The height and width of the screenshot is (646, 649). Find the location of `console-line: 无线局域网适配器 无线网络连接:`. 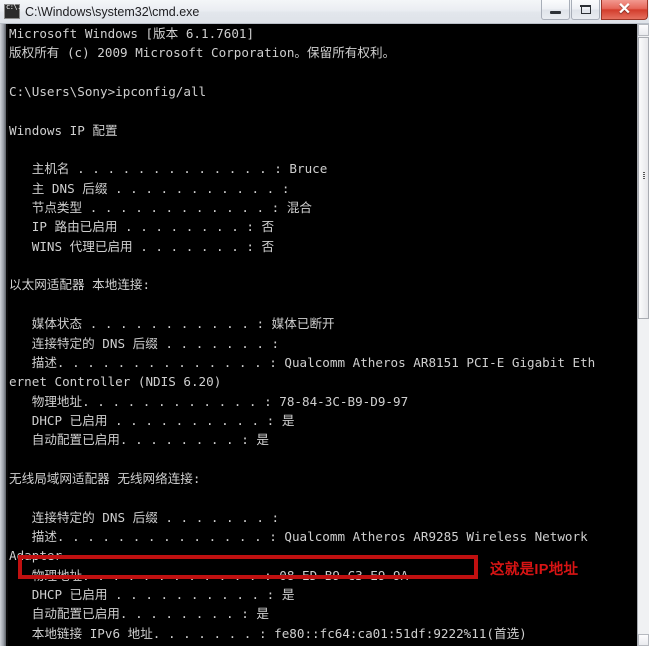

console-line: 无线局域网适配器 无线网络连接: is located at coordinates (105, 478).